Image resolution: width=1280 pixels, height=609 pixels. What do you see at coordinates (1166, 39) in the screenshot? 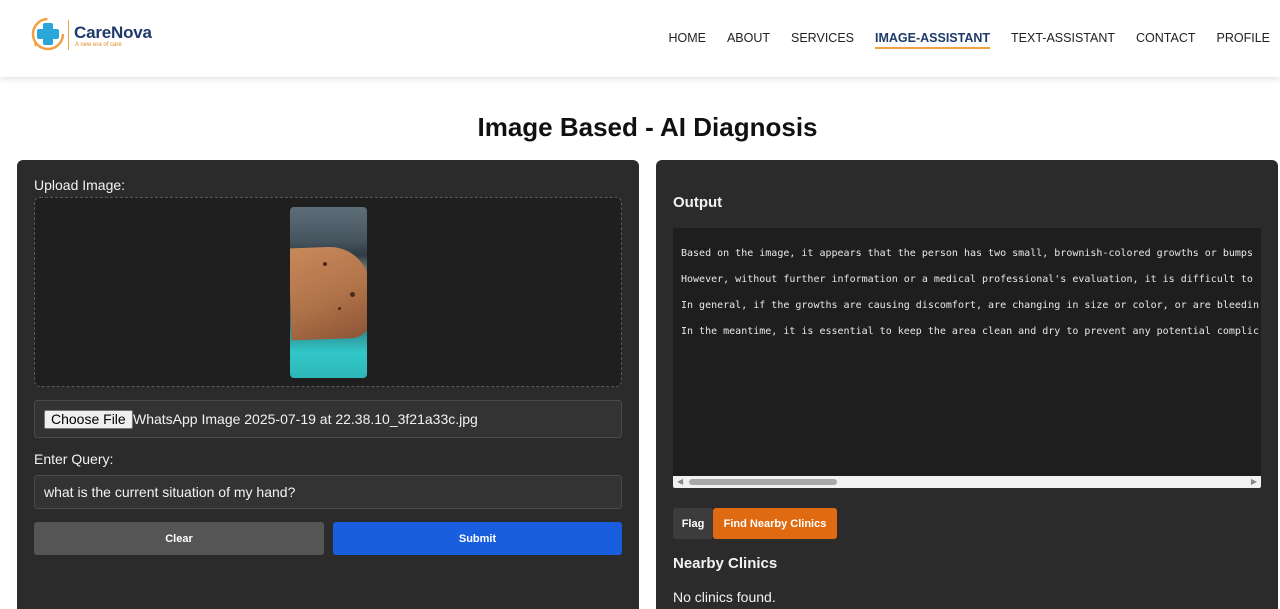
I see `nav-contact: CONTACT` at bounding box center [1166, 39].